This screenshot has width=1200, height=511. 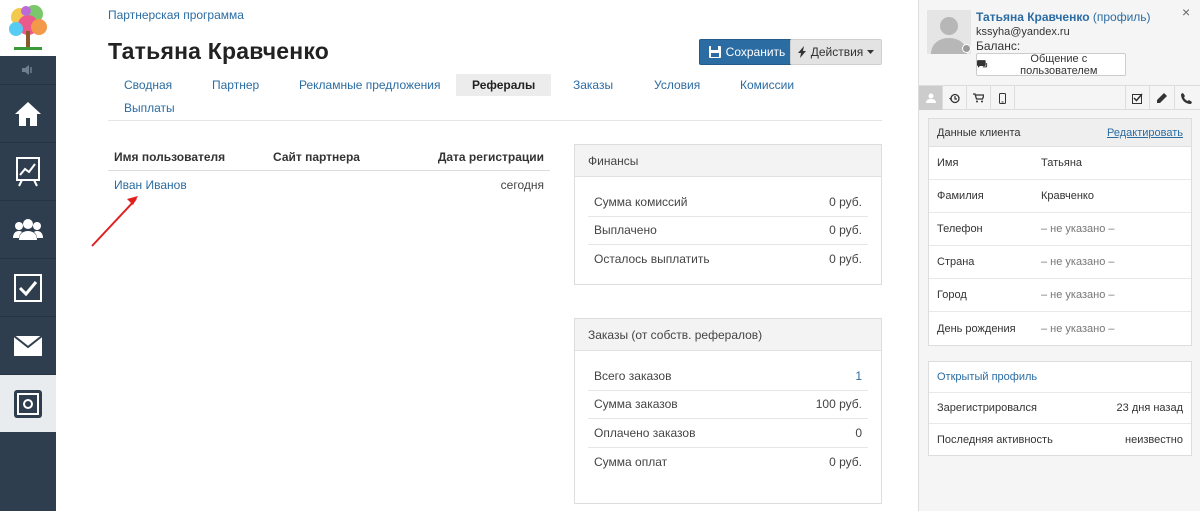 I want to click on left-nav, so click(x=28, y=255).